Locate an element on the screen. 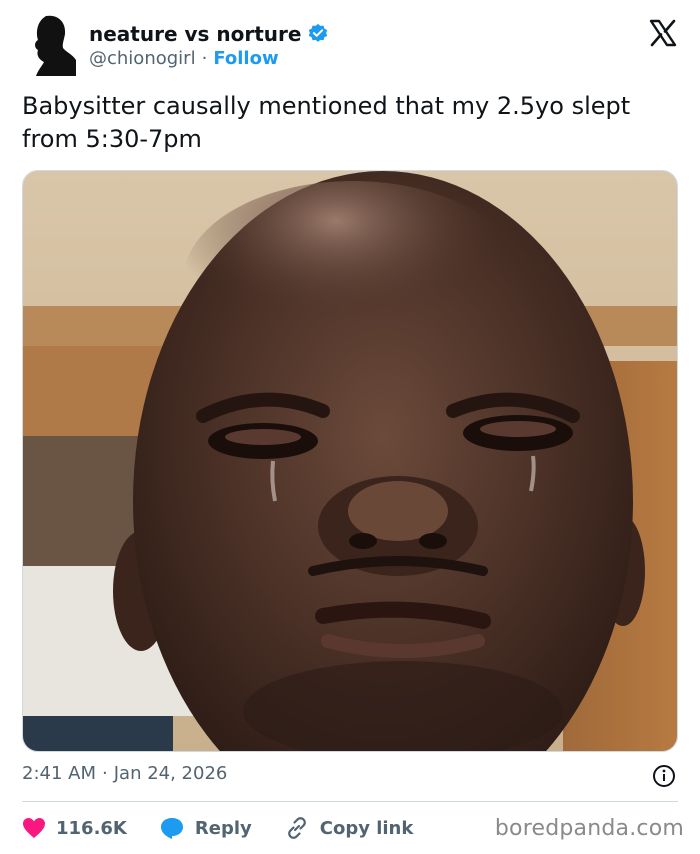 This screenshot has width=700, height=854. author-name-row: neature vs norture is located at coordinates (209, 34).